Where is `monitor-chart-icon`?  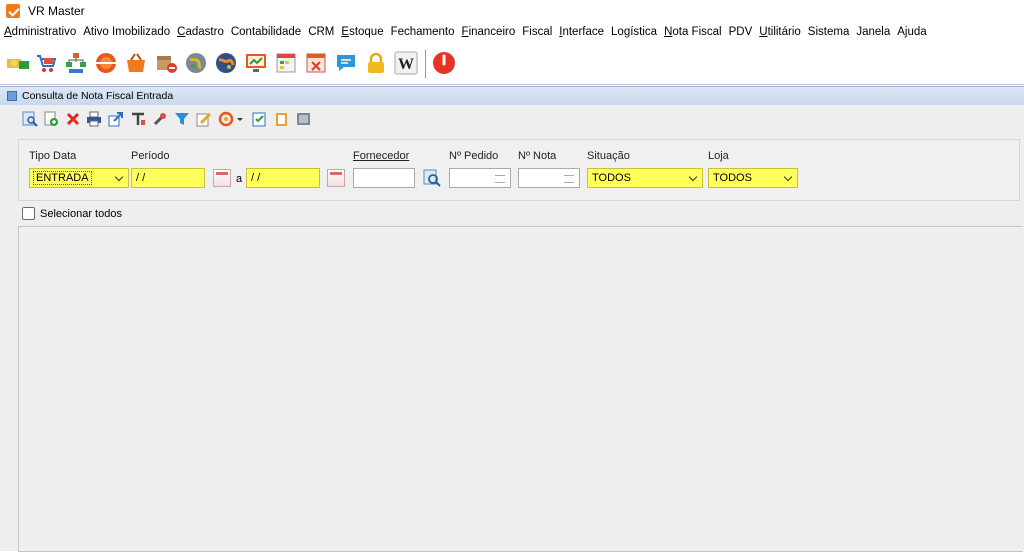
monitor-chart-icon is located at coordinates (256, 63).